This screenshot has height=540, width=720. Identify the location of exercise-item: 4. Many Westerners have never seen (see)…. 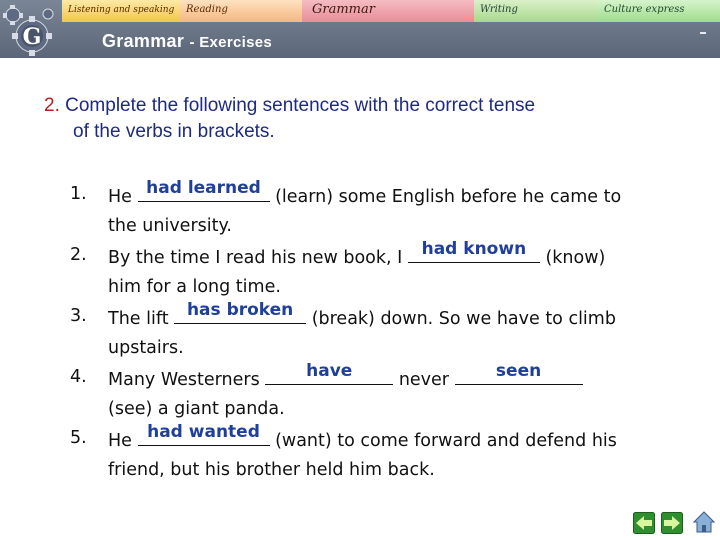
(375, 392).